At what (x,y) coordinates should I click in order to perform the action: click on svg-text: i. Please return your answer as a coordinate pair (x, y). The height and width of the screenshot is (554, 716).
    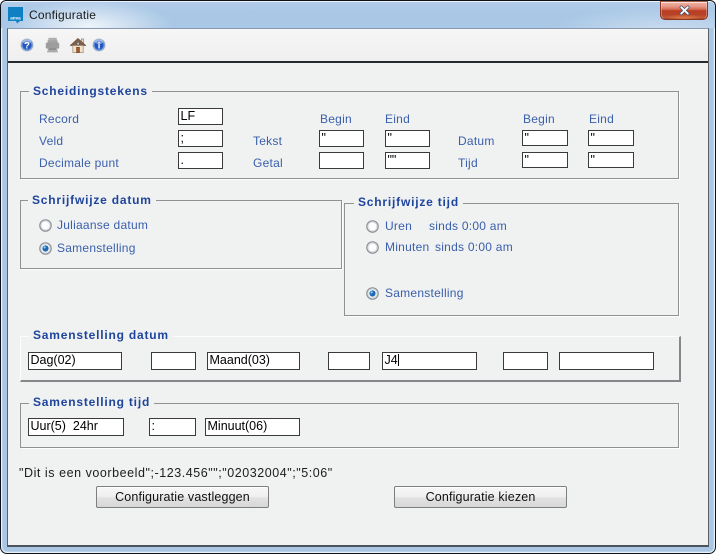
    Looking at the image, I should click on (99, 45).